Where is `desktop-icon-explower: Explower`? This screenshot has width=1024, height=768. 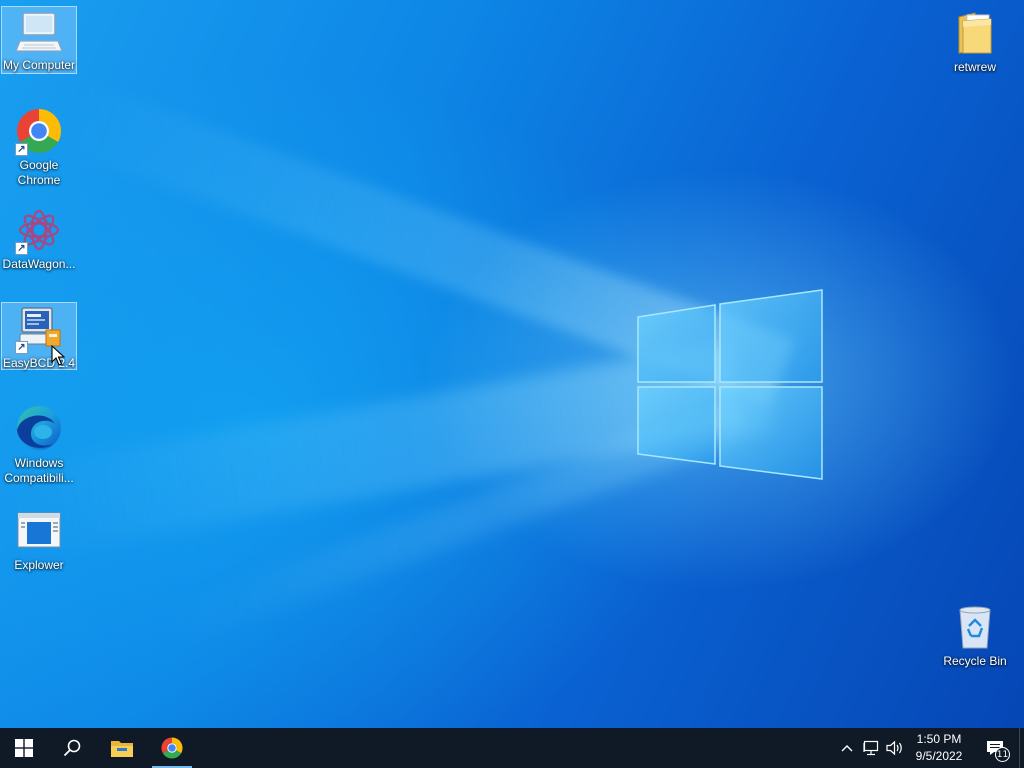 desktop-icon-explower: Explower is located at coordinates (39, 539).